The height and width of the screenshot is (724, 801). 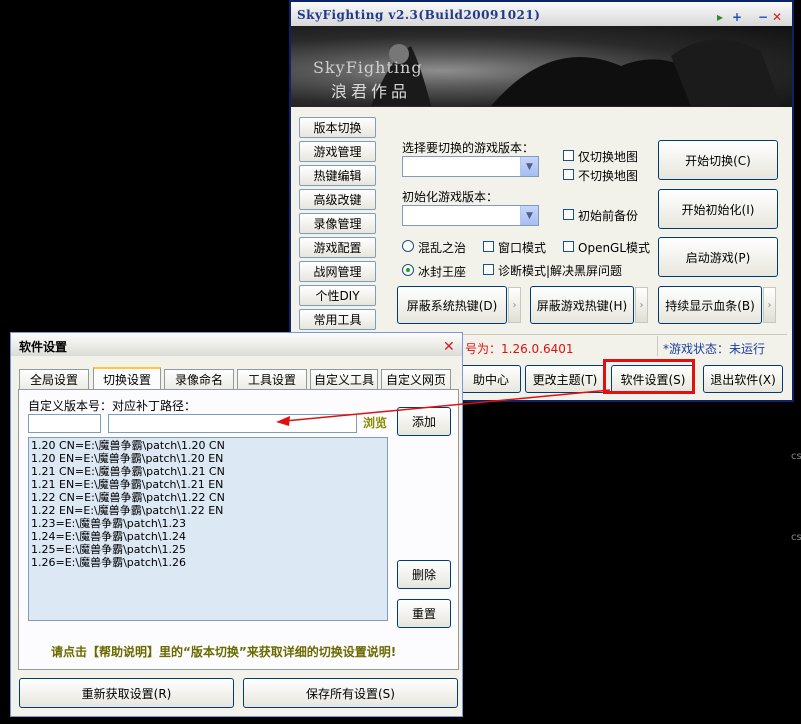 I want to click on launch-game-button: 启动游戏(P), so click(x=718, y=257).